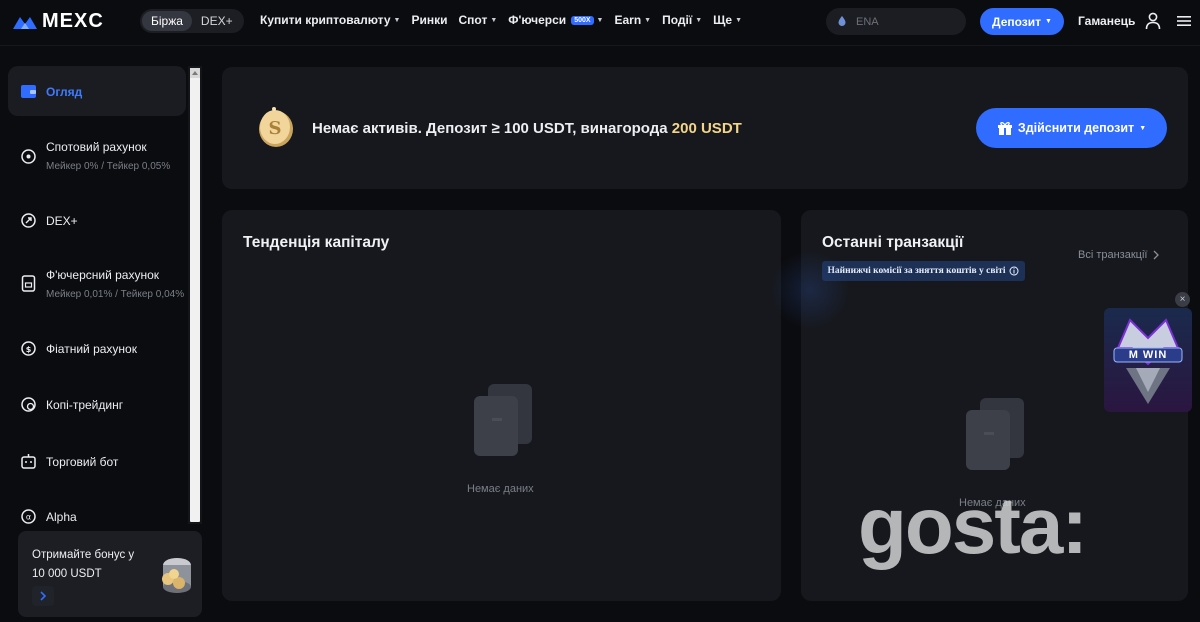  Describe the element at coordinates (1153, 21) in the screenshot. I see `user-profile-icon` at that location.